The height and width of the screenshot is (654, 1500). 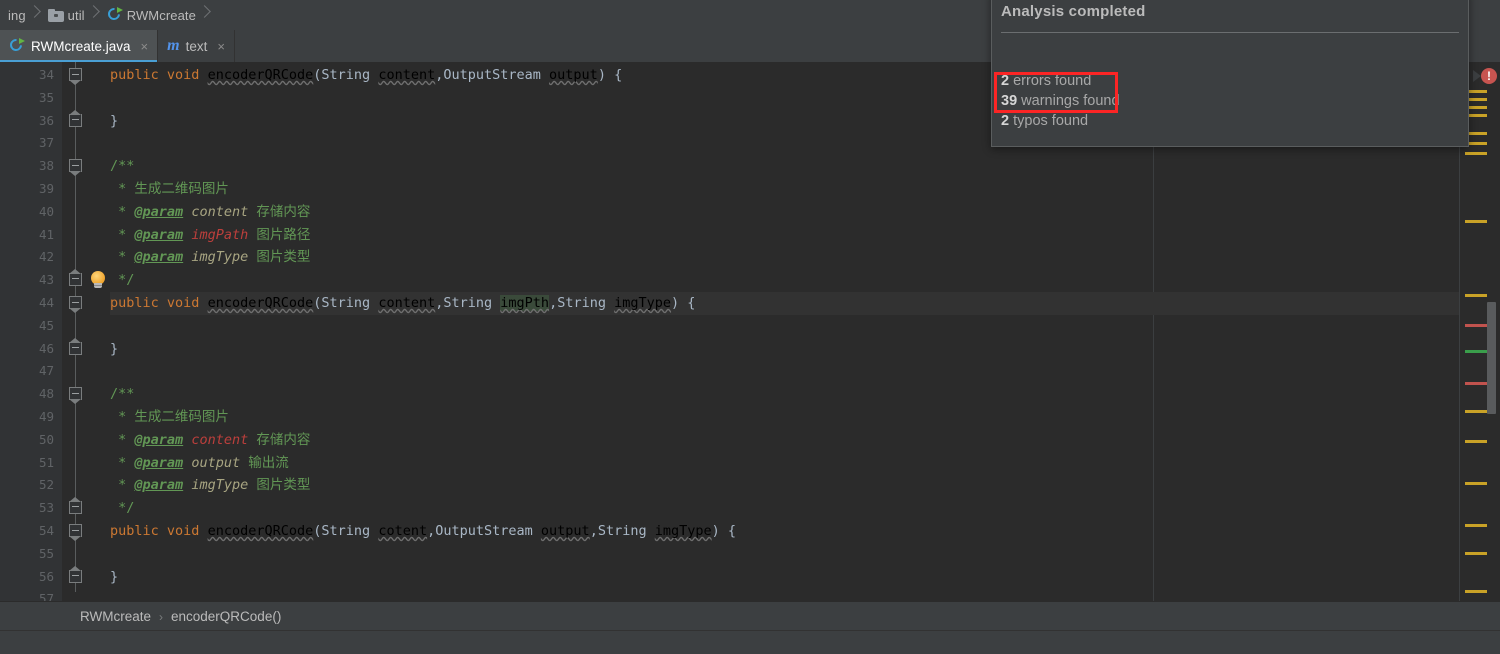 What do you see at coordinates (46, 234) in the screenshot?
I see `line-number: 41` at bounding box center [46, 234].